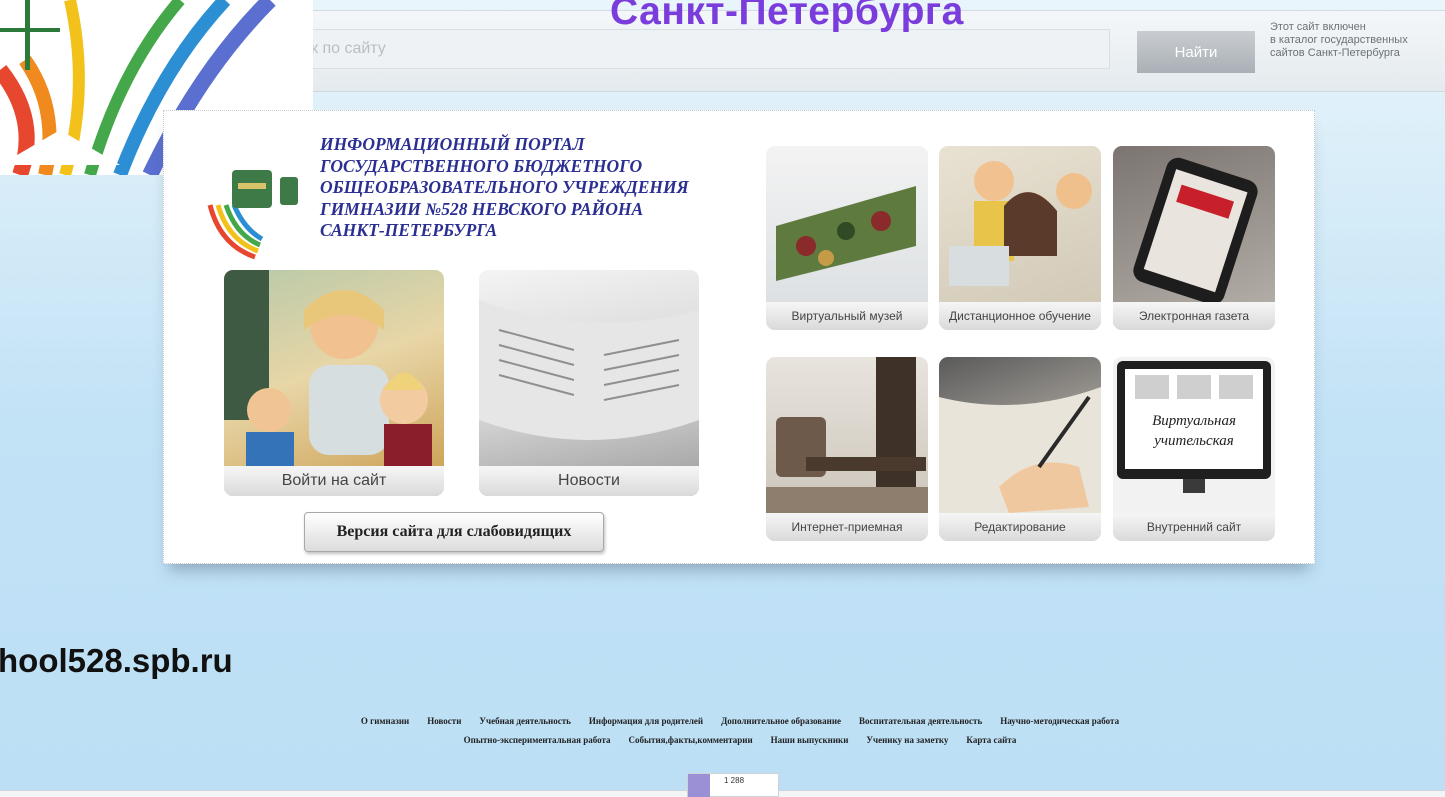 This screenshot has width=1445, height=797. What do you see at coordinates (991, 740) in the screenshot?
I see `footer-link: Карта сайта` at bounding box center [991, 740].